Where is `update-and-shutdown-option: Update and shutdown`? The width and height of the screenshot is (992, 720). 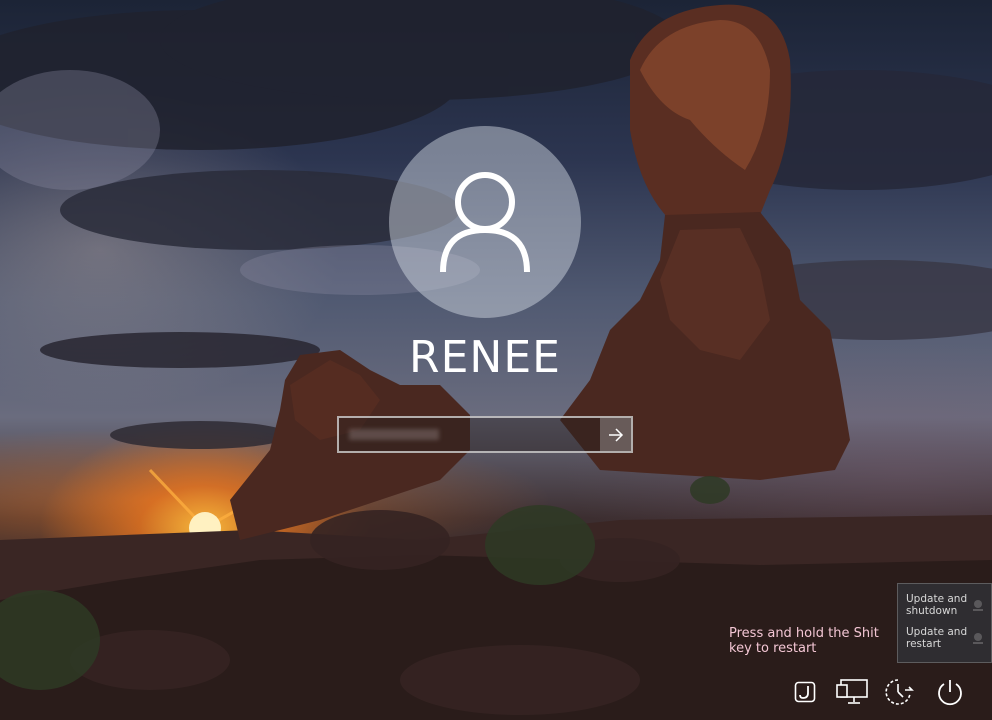
update-and-shutdown-option: Update and shutdown is located at coordinates (944, 600).